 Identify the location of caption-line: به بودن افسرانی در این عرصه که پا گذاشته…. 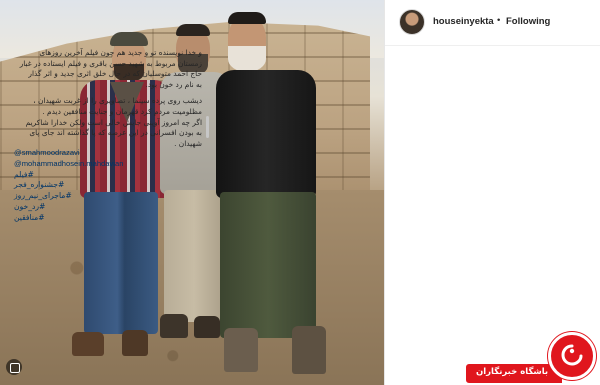
(115, 133).